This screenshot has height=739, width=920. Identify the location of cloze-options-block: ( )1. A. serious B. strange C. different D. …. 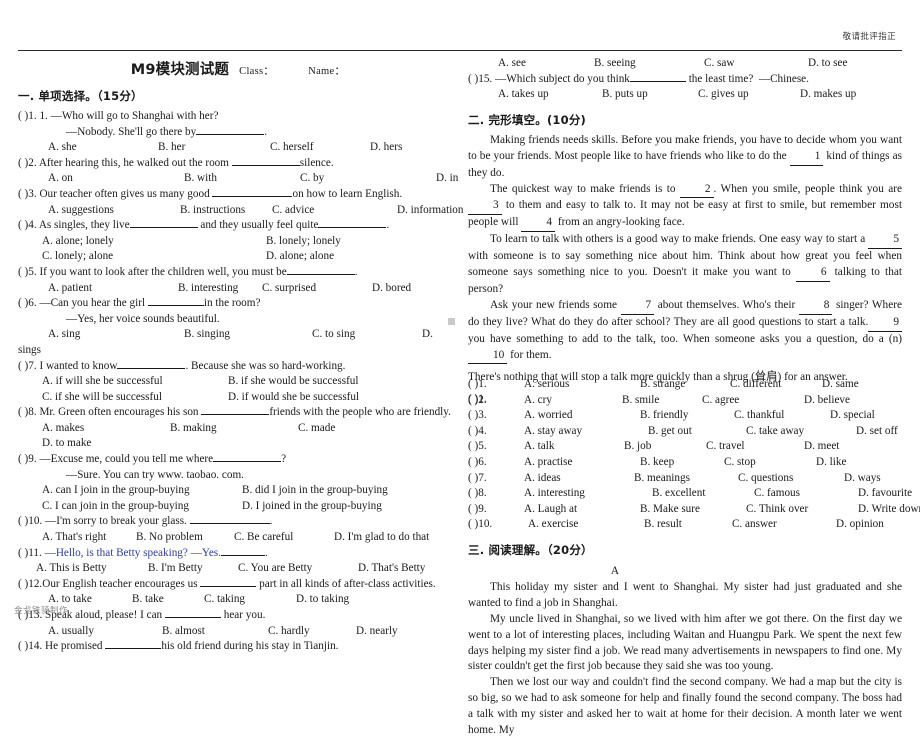
(694, 455).